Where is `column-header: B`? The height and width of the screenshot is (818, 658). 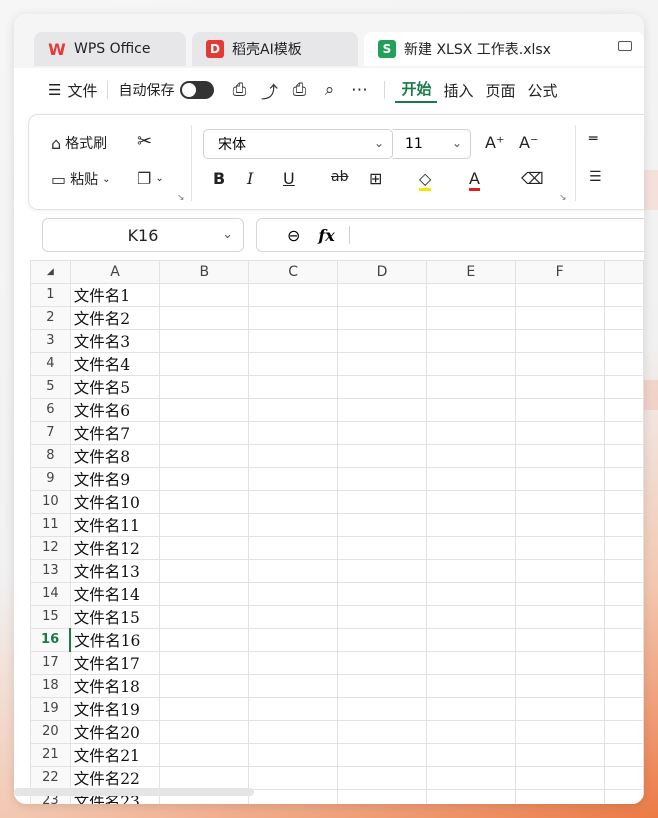 column-header: B is located at coordinates (204, 272).